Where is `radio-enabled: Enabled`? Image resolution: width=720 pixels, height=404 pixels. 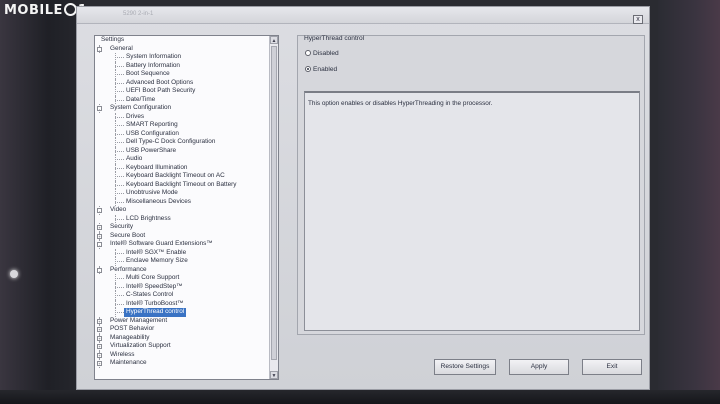 radio-enabled: Enabled is located at coordinates (321, 69).